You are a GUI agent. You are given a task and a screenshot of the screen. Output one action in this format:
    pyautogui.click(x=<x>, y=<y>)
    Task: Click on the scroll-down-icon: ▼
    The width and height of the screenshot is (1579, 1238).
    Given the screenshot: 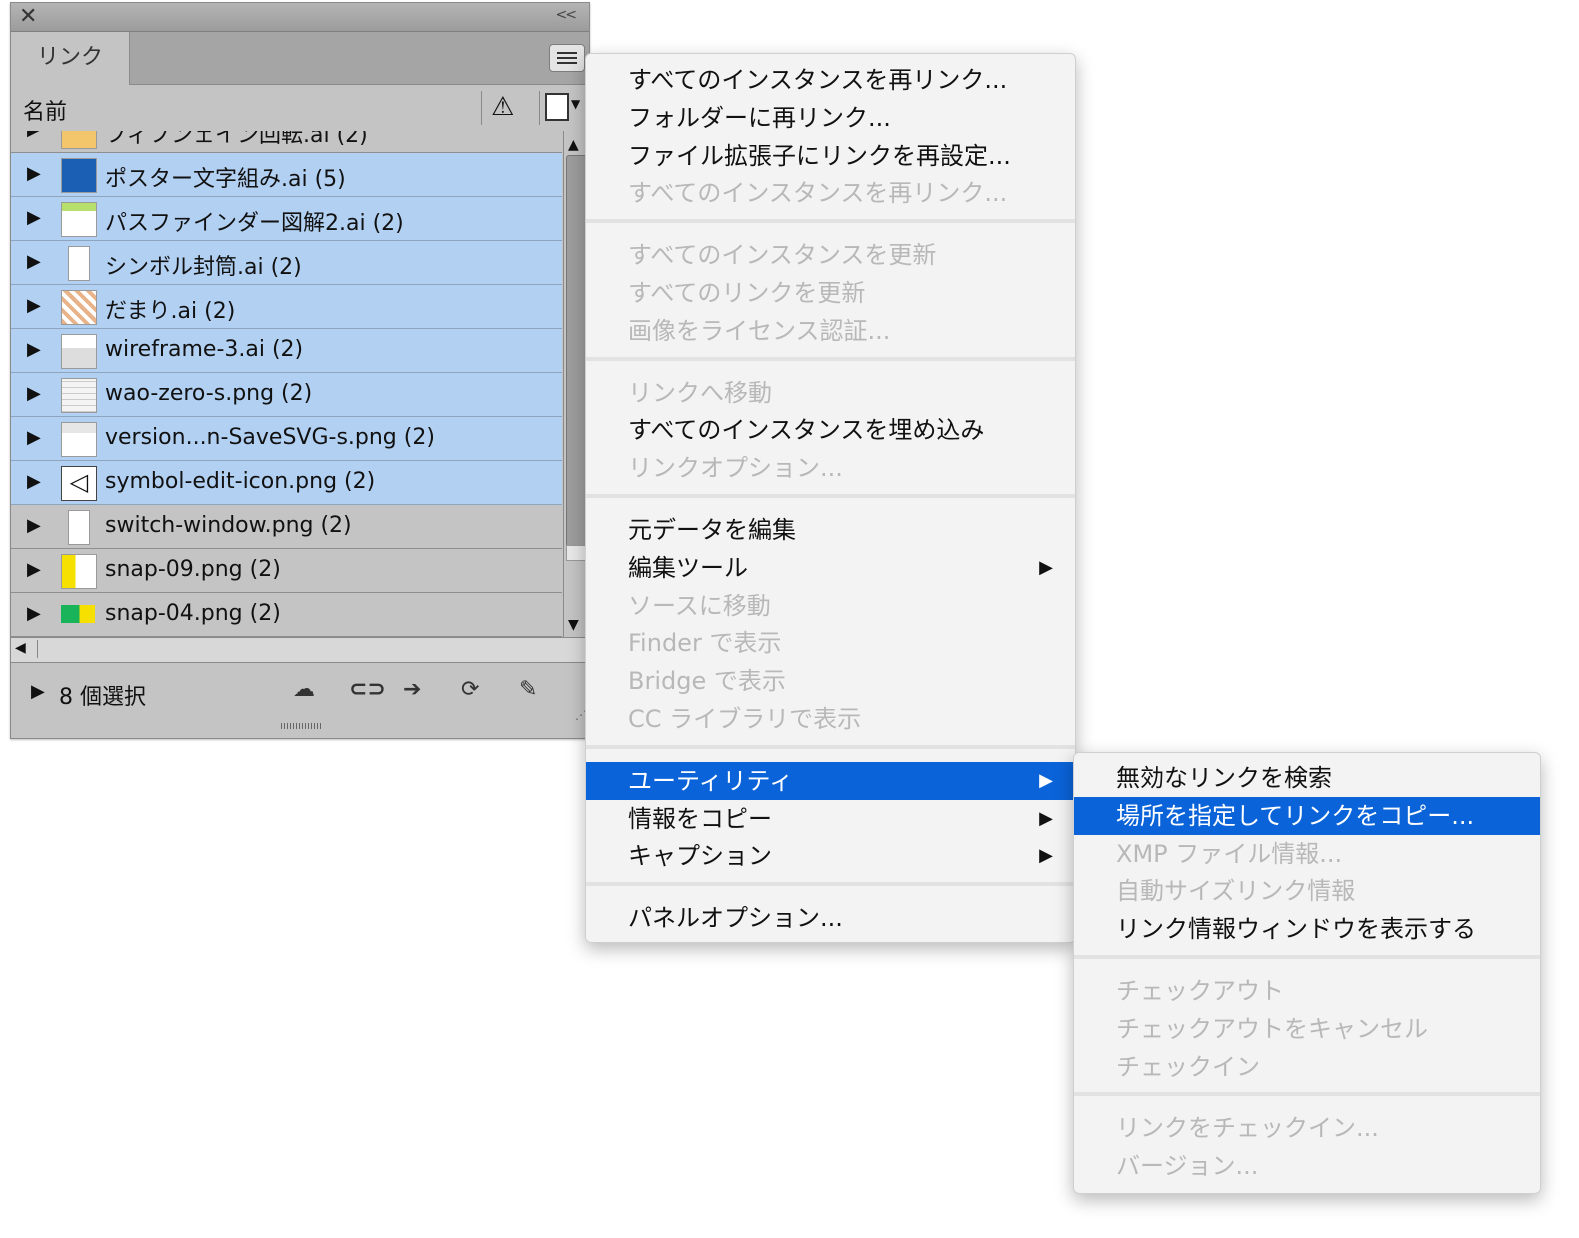 What is the action you would take?
    pyautogui.click(x=573, y=625)
    